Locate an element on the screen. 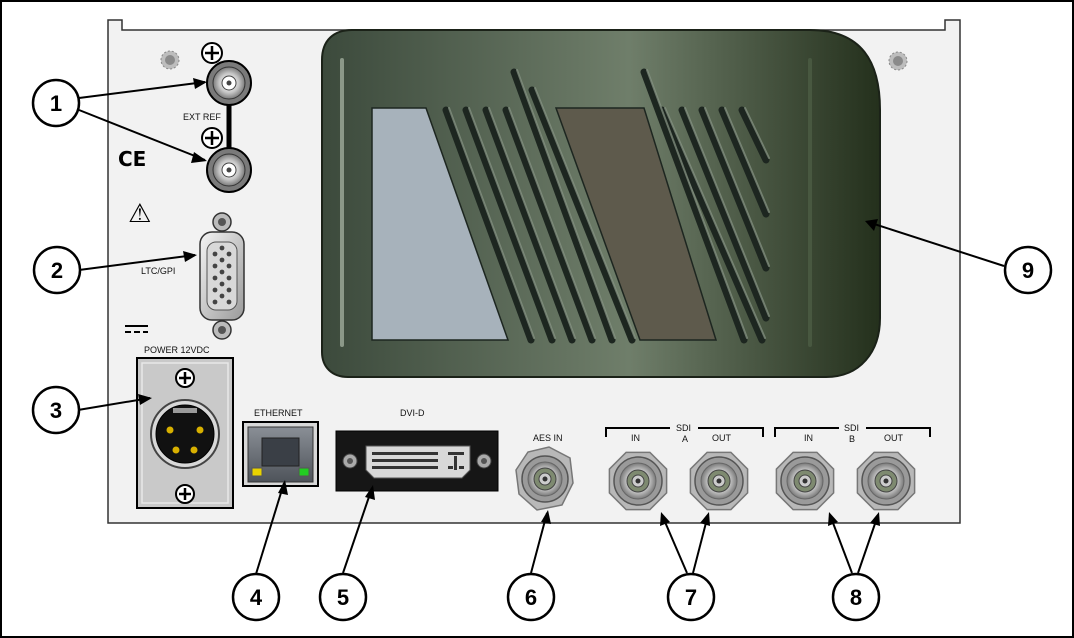 Image resolution: width=1074 pixels, height=638 pixels. callout-6: 6 is located at coordinates (531, 597).